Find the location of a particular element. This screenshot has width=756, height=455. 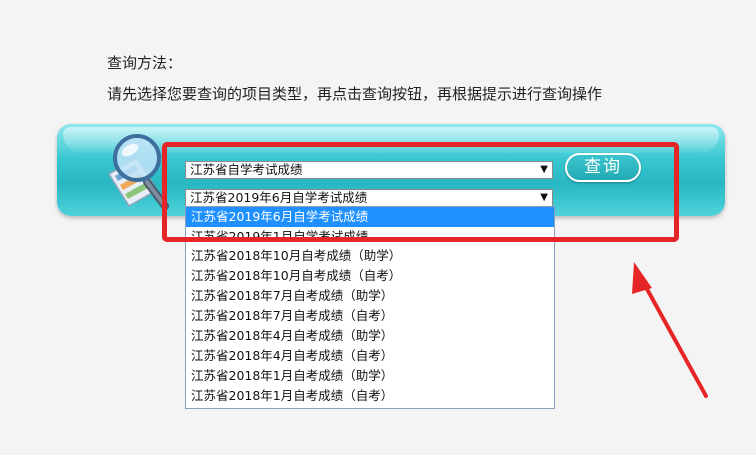

dropdown-option: 江苏省2018年4月自考成绩（助学） is located at coordinates (370, 336).